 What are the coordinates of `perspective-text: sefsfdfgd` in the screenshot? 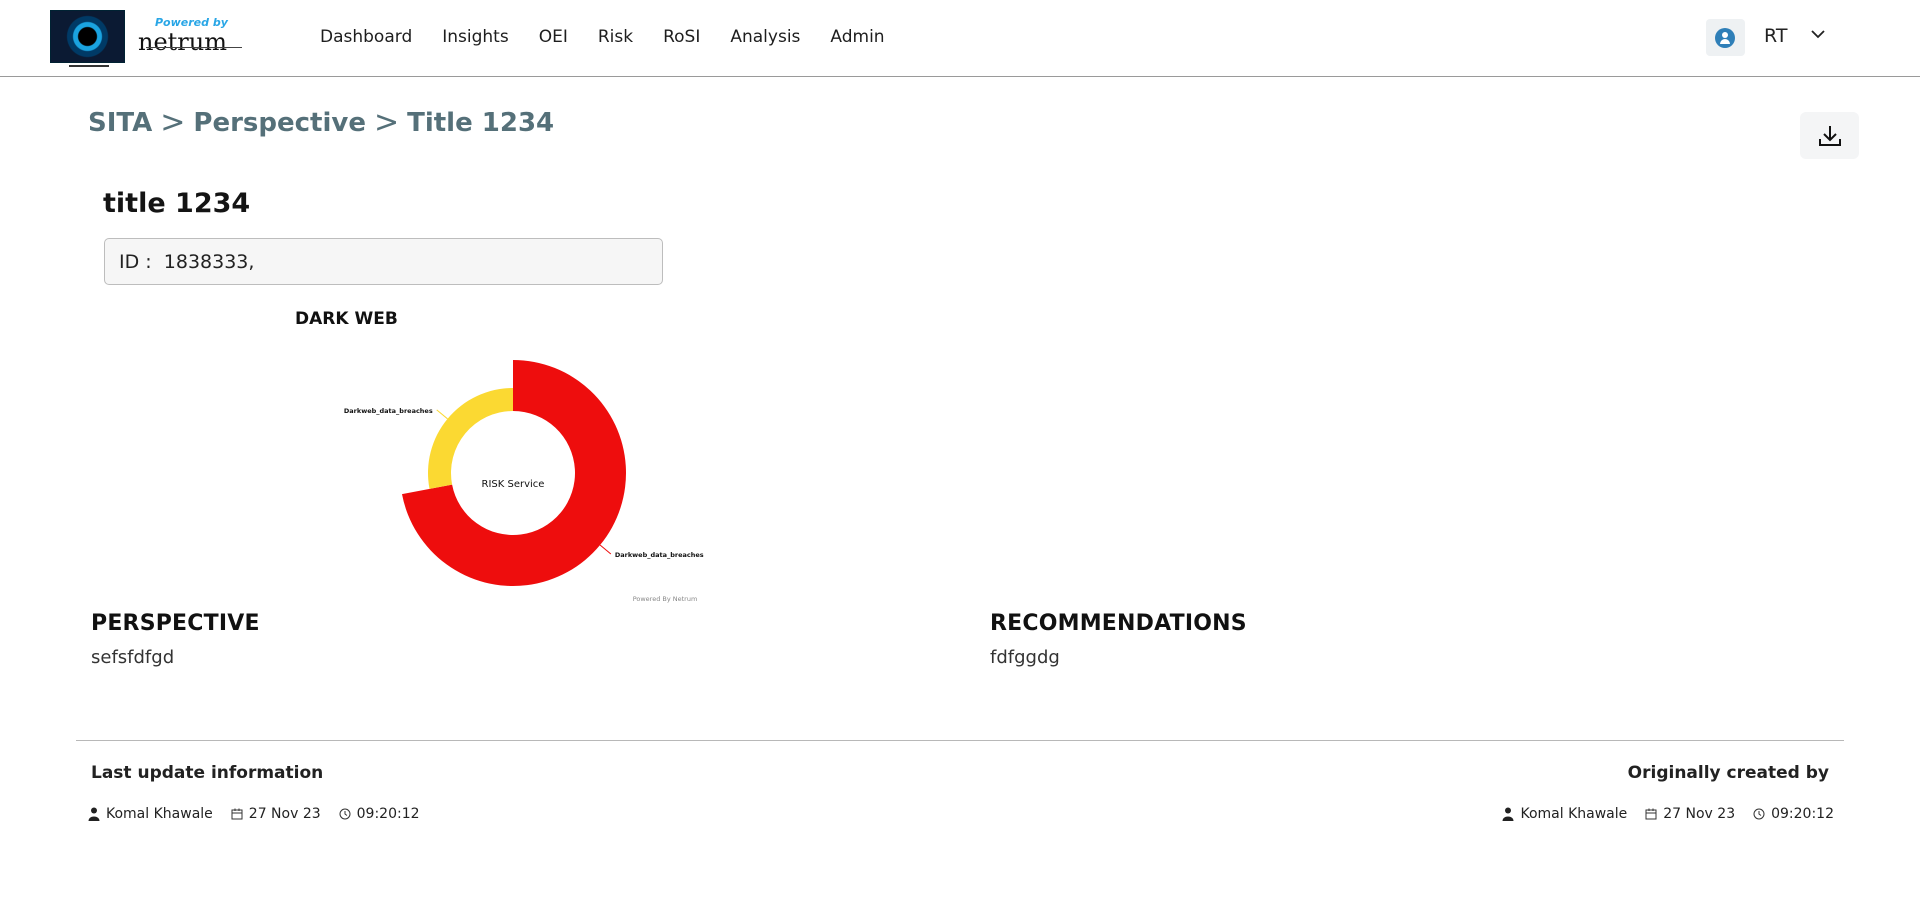 It's located at (133, 657).